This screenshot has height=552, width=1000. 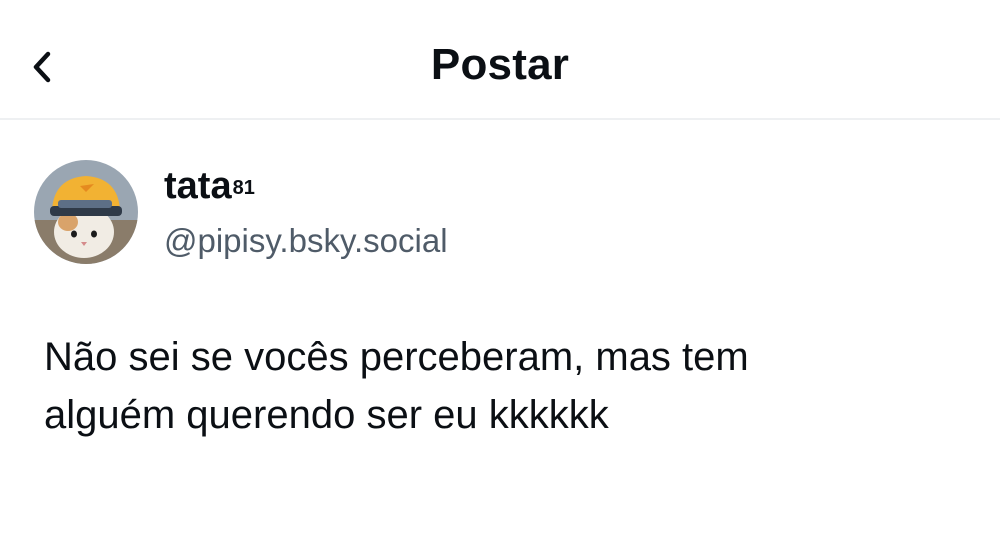 I want to click on author-handle: @pipisy.bsky.social, so click(x=306, y=241).